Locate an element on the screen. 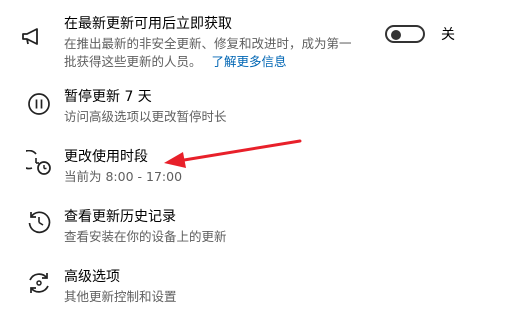  get-latest-updates-title: 在最新更新可用后立即获取 is located at coordinates (148, 24).